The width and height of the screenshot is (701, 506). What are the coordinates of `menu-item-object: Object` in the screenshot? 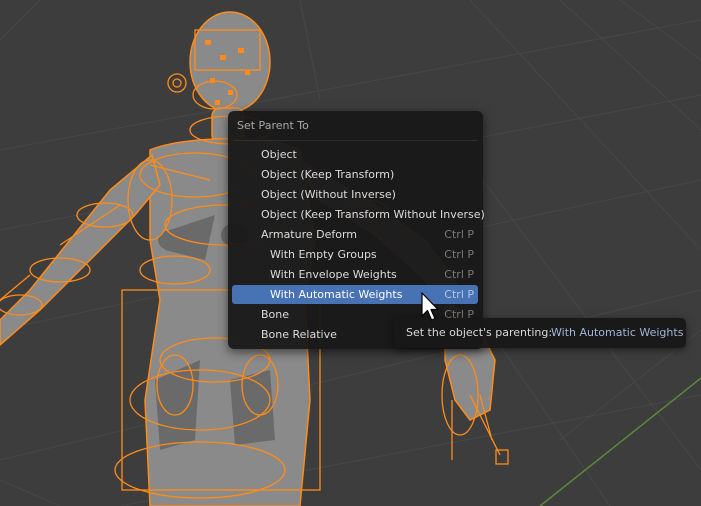 It's located at (355, 154).